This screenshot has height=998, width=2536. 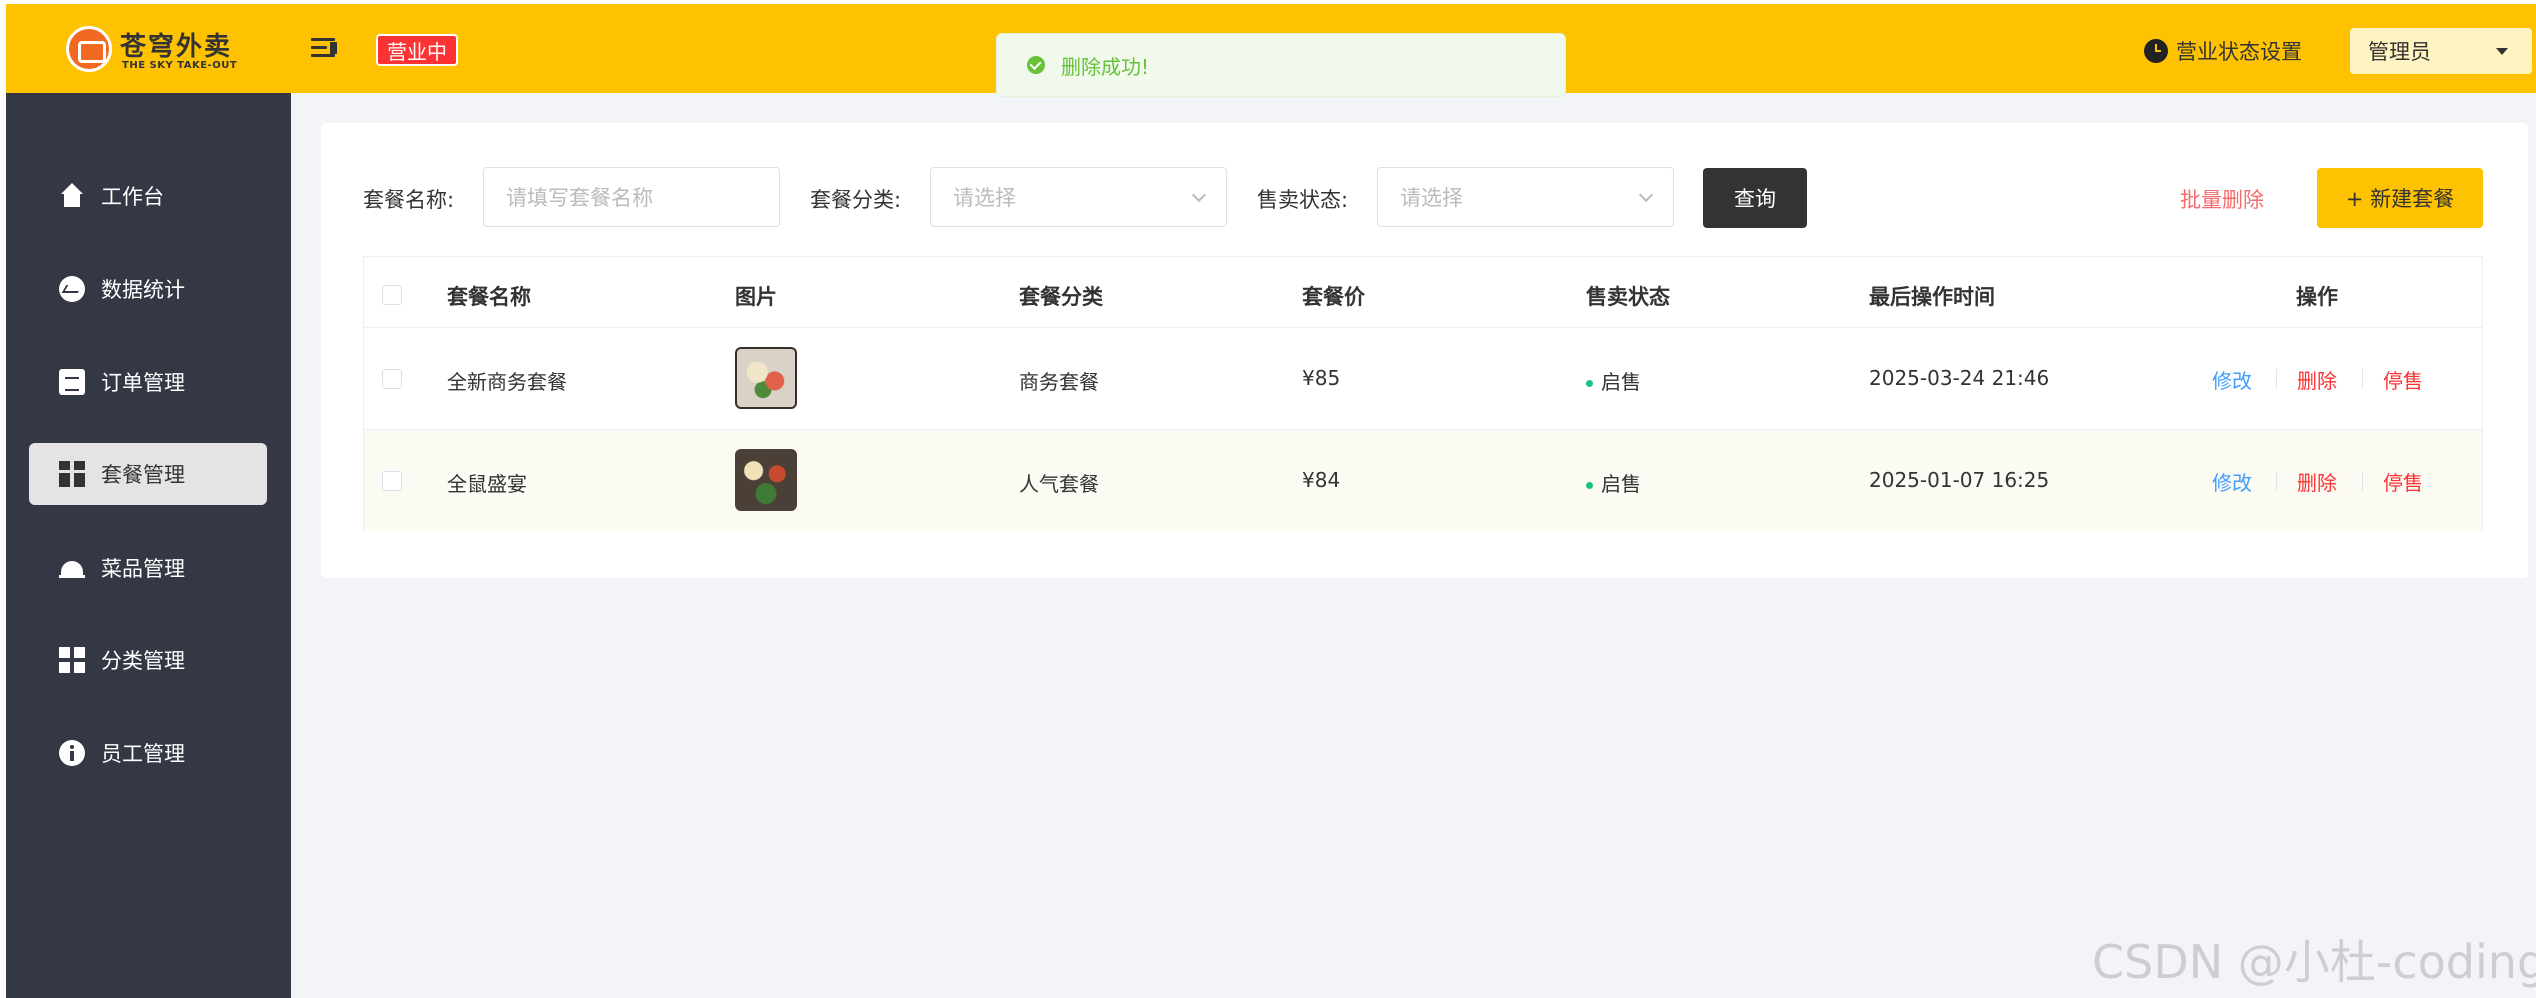 I want to click on sidebar-item-label: 订单管理, so click(x=143, y=383).